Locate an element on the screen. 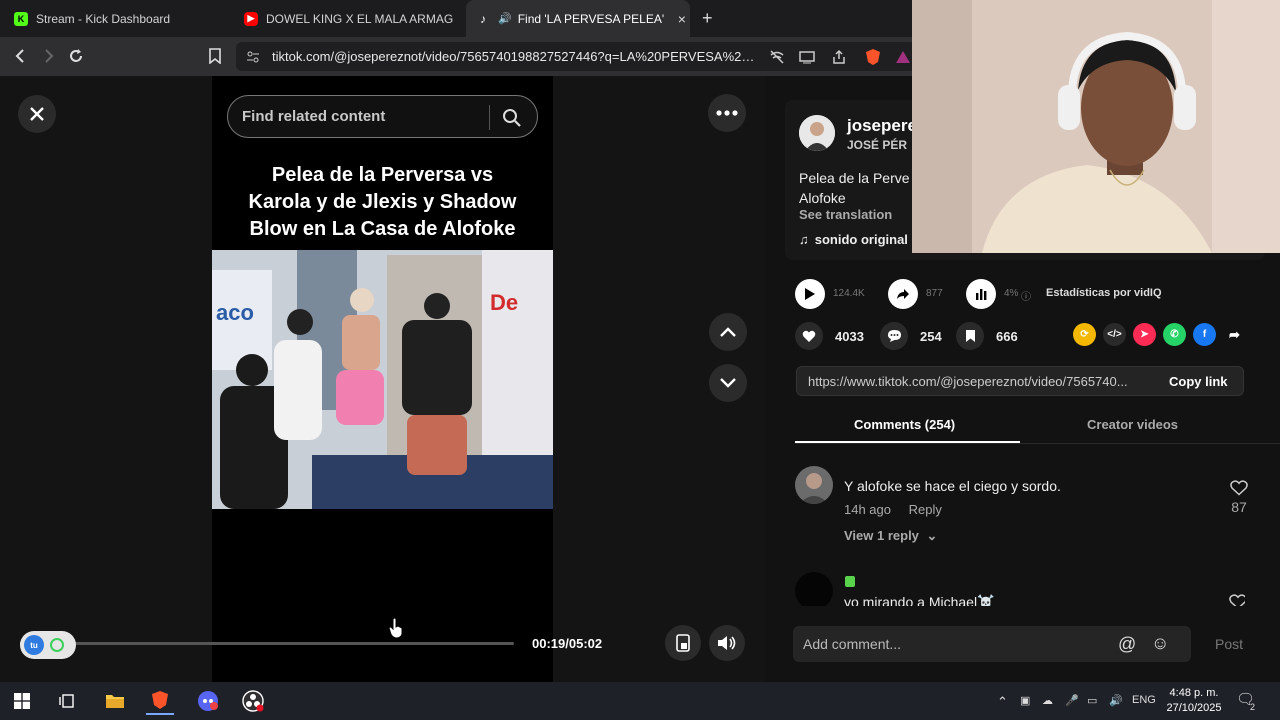 The height and width of the screenshot is (720, 1280). find-related-search: Find related content is located at coordinates (382, 116).